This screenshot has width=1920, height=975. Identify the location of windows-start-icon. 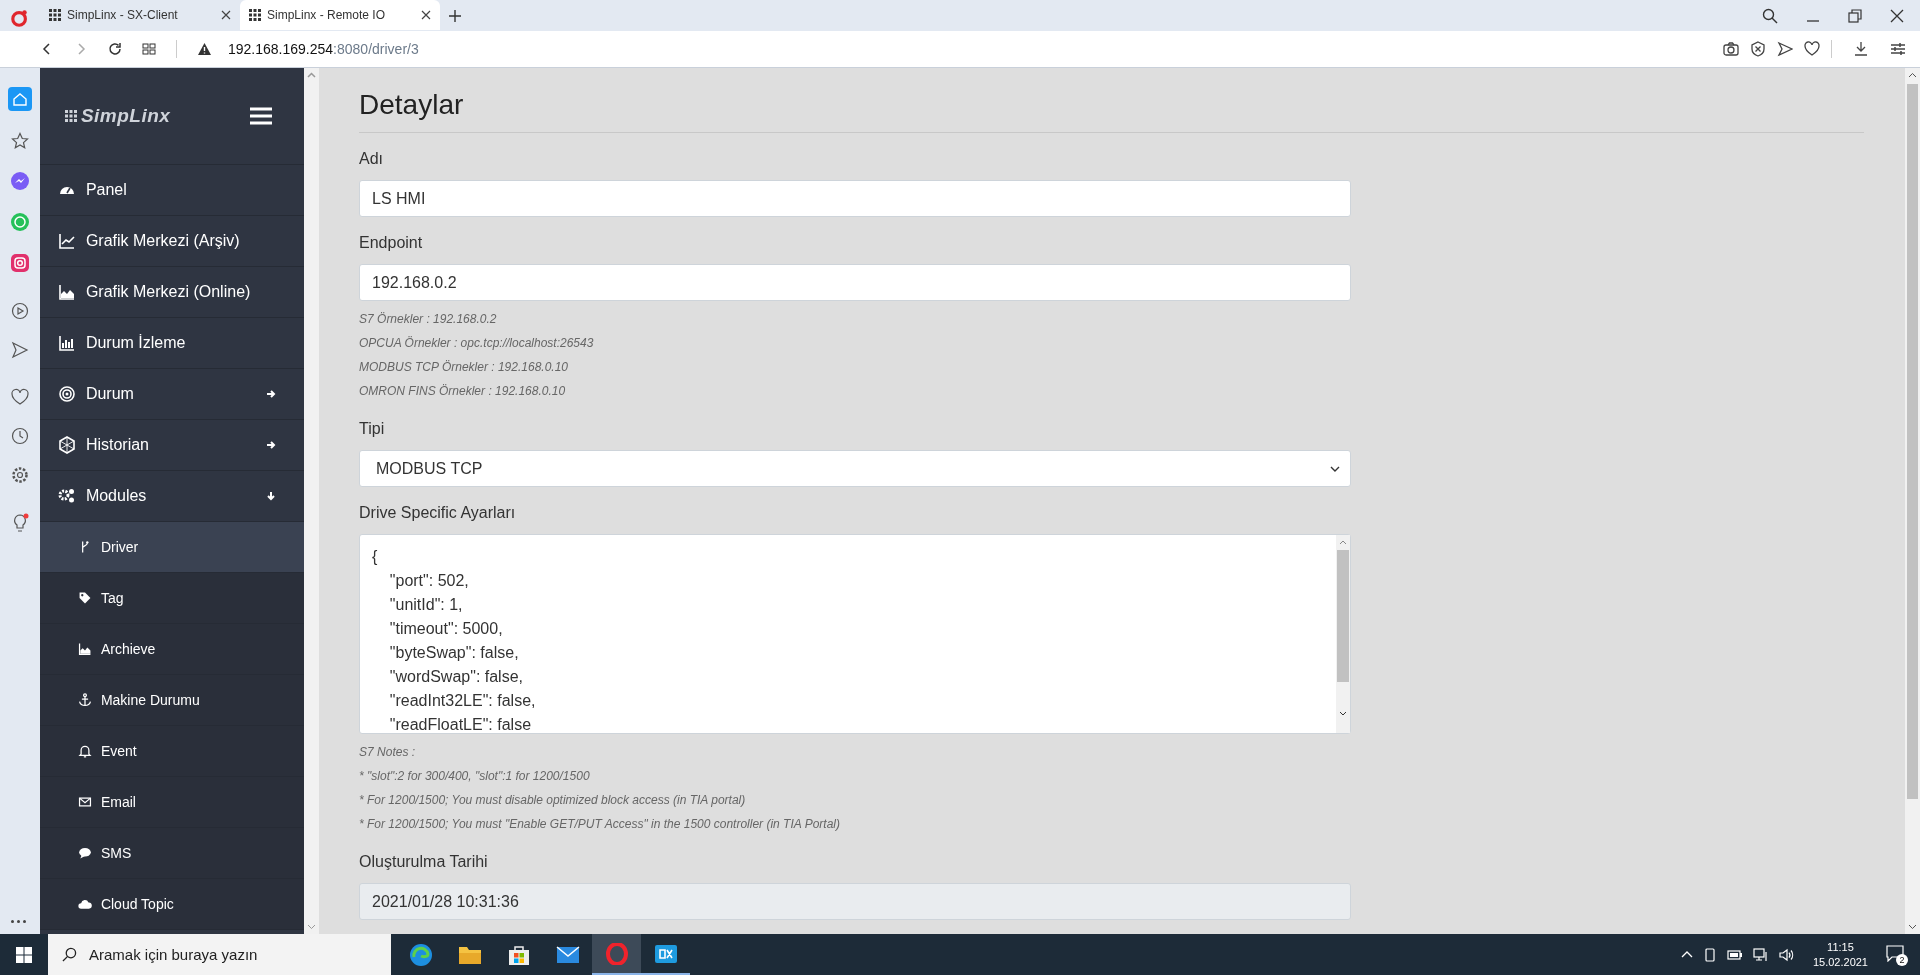
(24, 954).